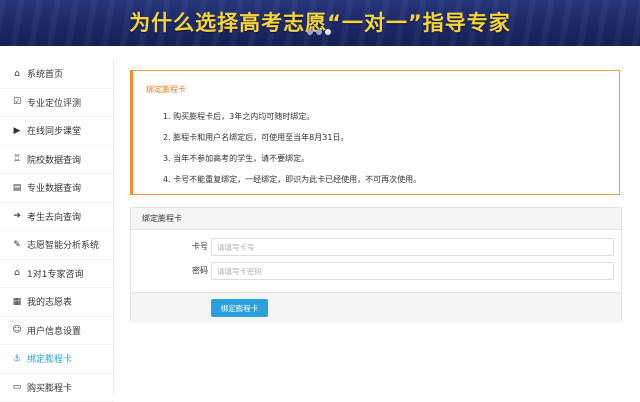  I want to click on user-icon: ☺, so click(17, 330).